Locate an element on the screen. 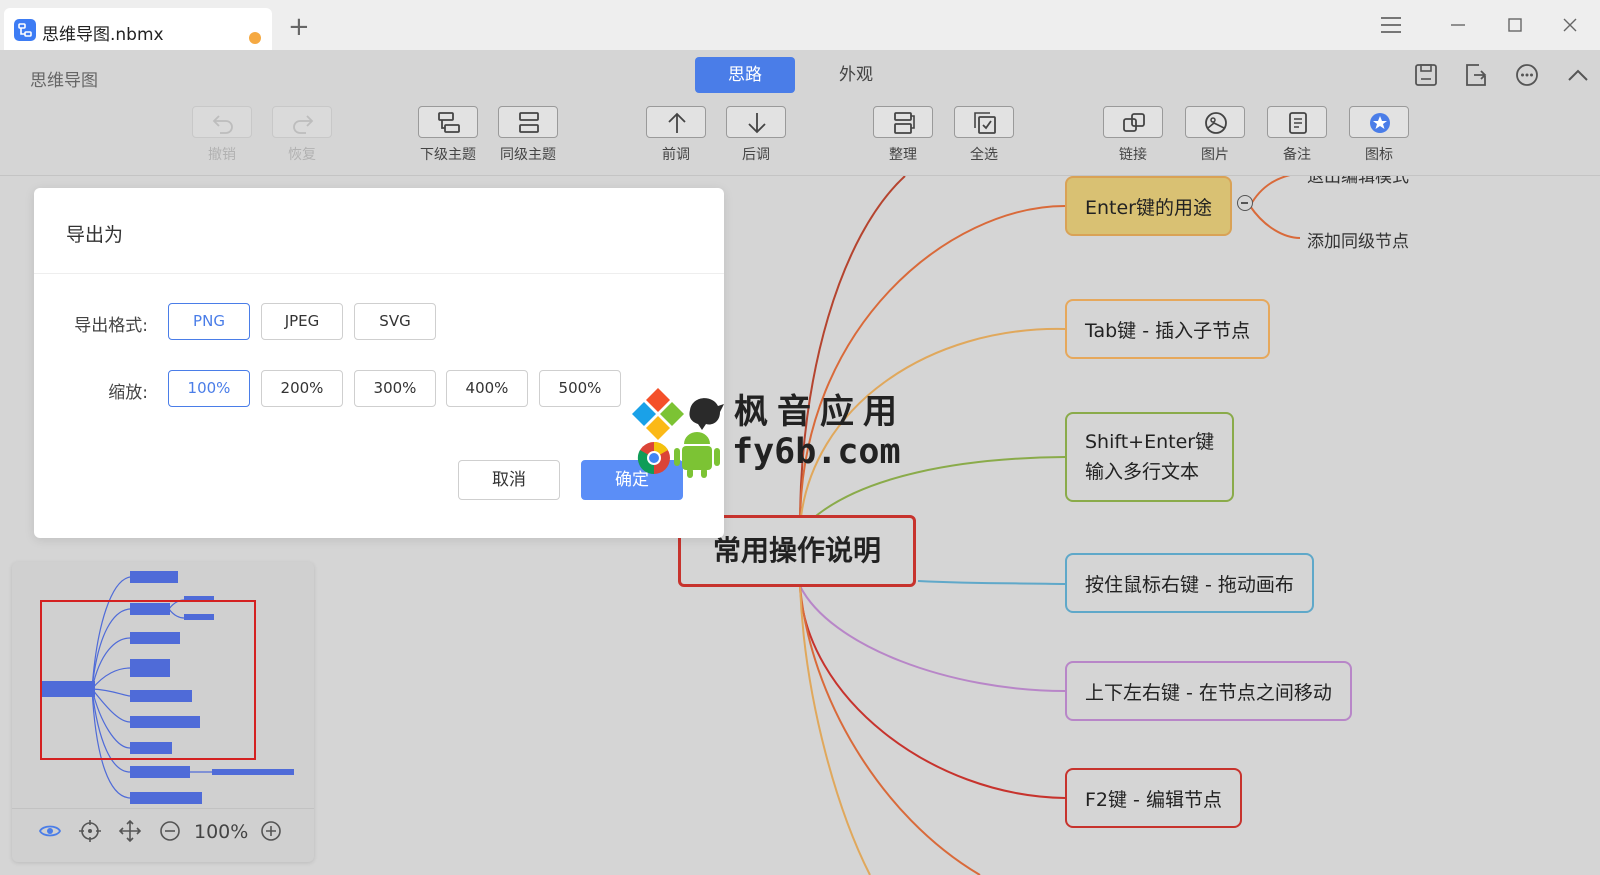 The height and width of the screenshot is (875, 1600). more-icon is located at coordinates (1527, 75).